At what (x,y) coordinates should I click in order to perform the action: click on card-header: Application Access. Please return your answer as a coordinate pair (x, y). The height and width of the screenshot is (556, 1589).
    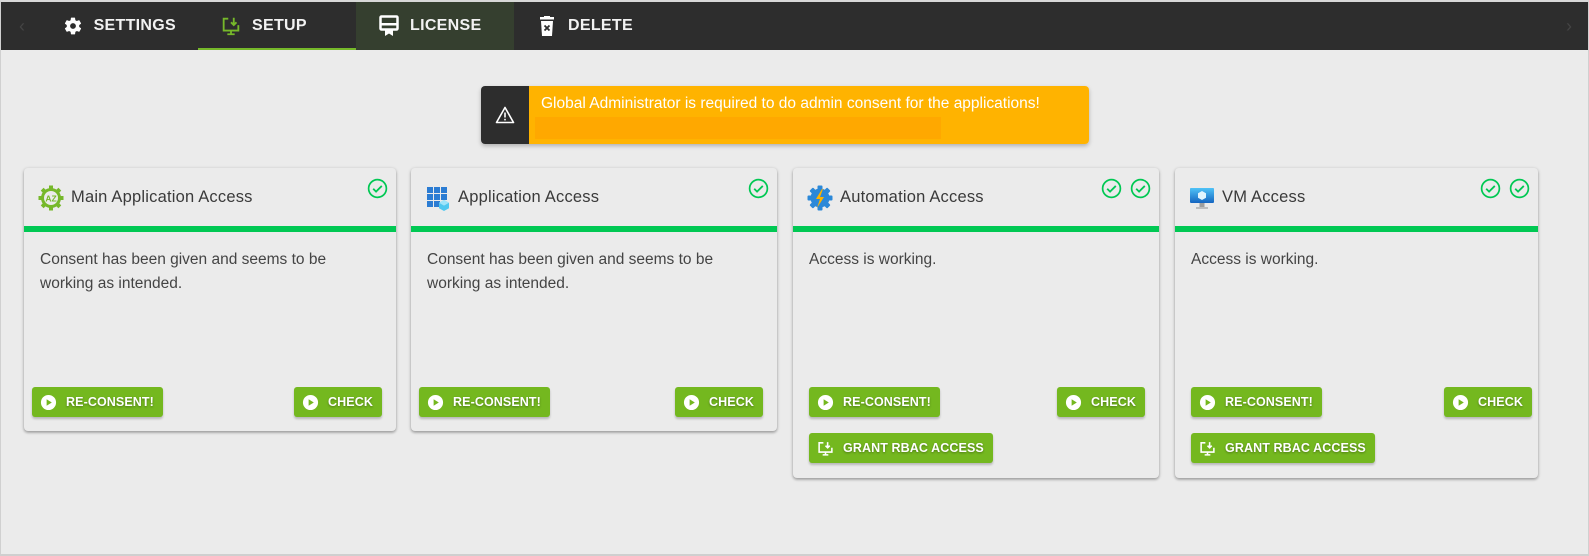
    Looking at the image, I should click on (594, 197).